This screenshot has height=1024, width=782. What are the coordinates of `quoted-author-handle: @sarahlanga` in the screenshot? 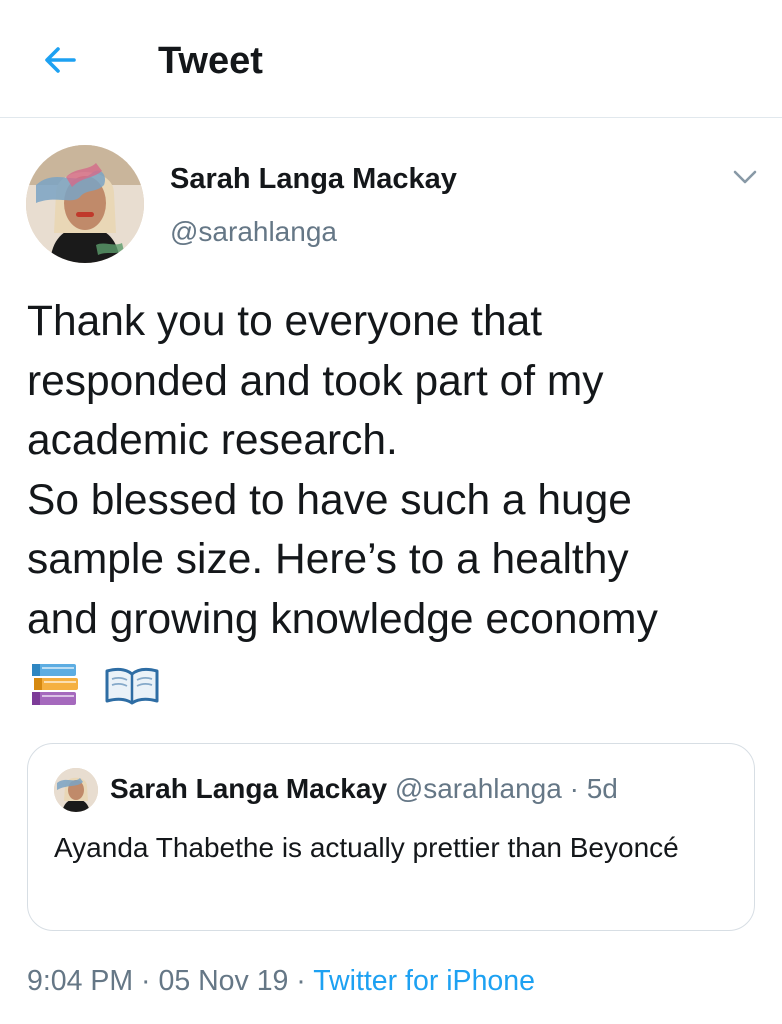 It's located at (478, 788).